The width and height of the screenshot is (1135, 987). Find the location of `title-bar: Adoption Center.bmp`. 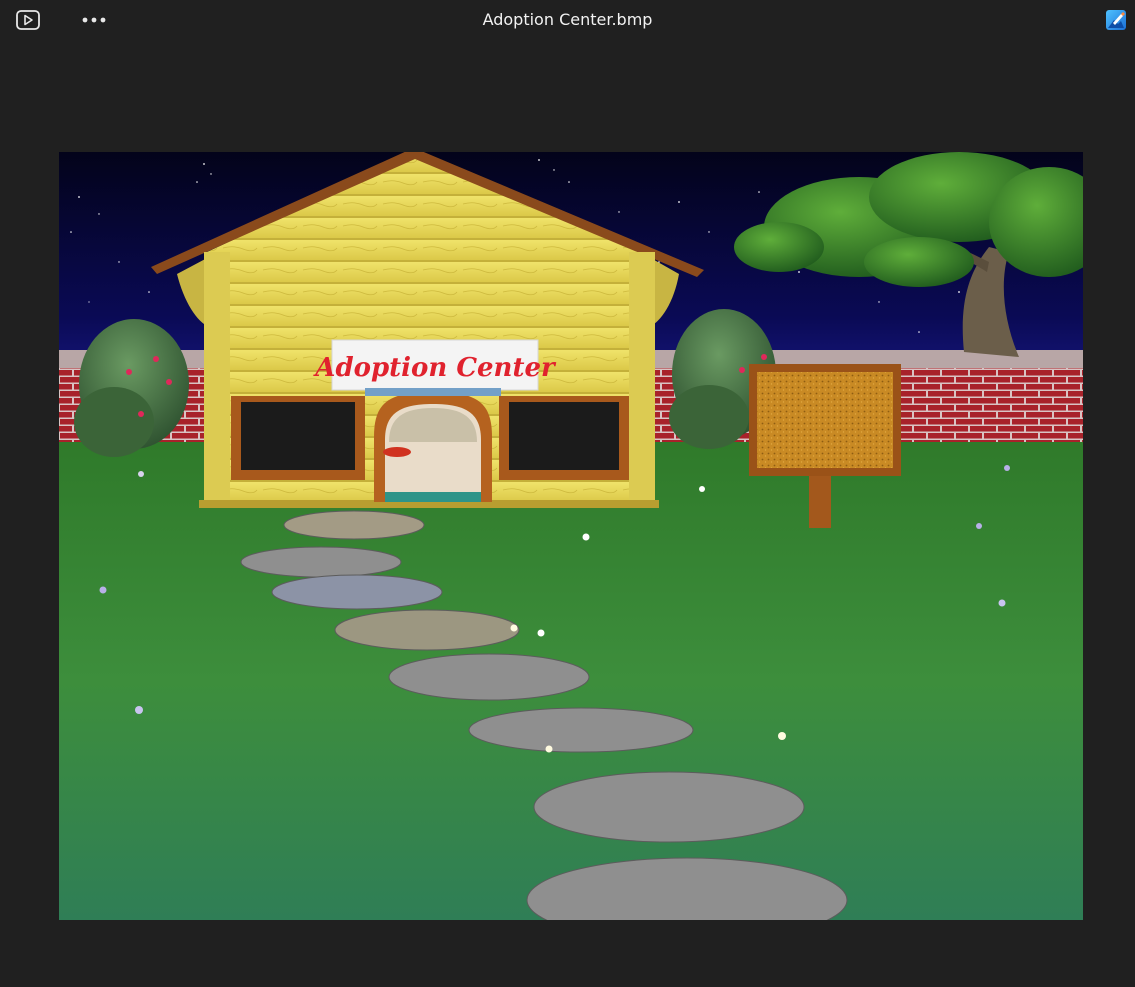

title-bar: Adoption Center.bmp is located at coordinates (567, 20).